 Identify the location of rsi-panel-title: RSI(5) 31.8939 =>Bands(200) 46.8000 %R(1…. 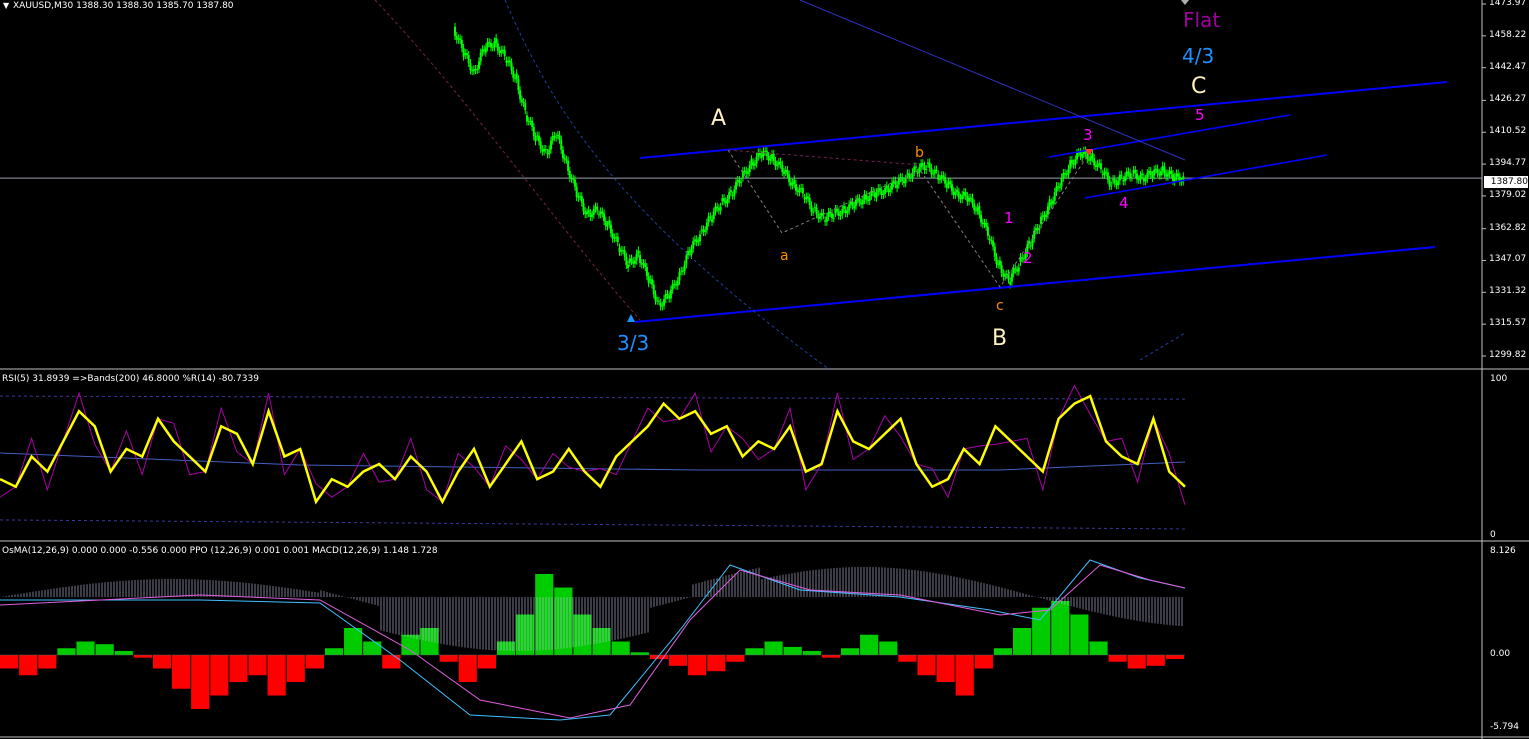
(130, 379).